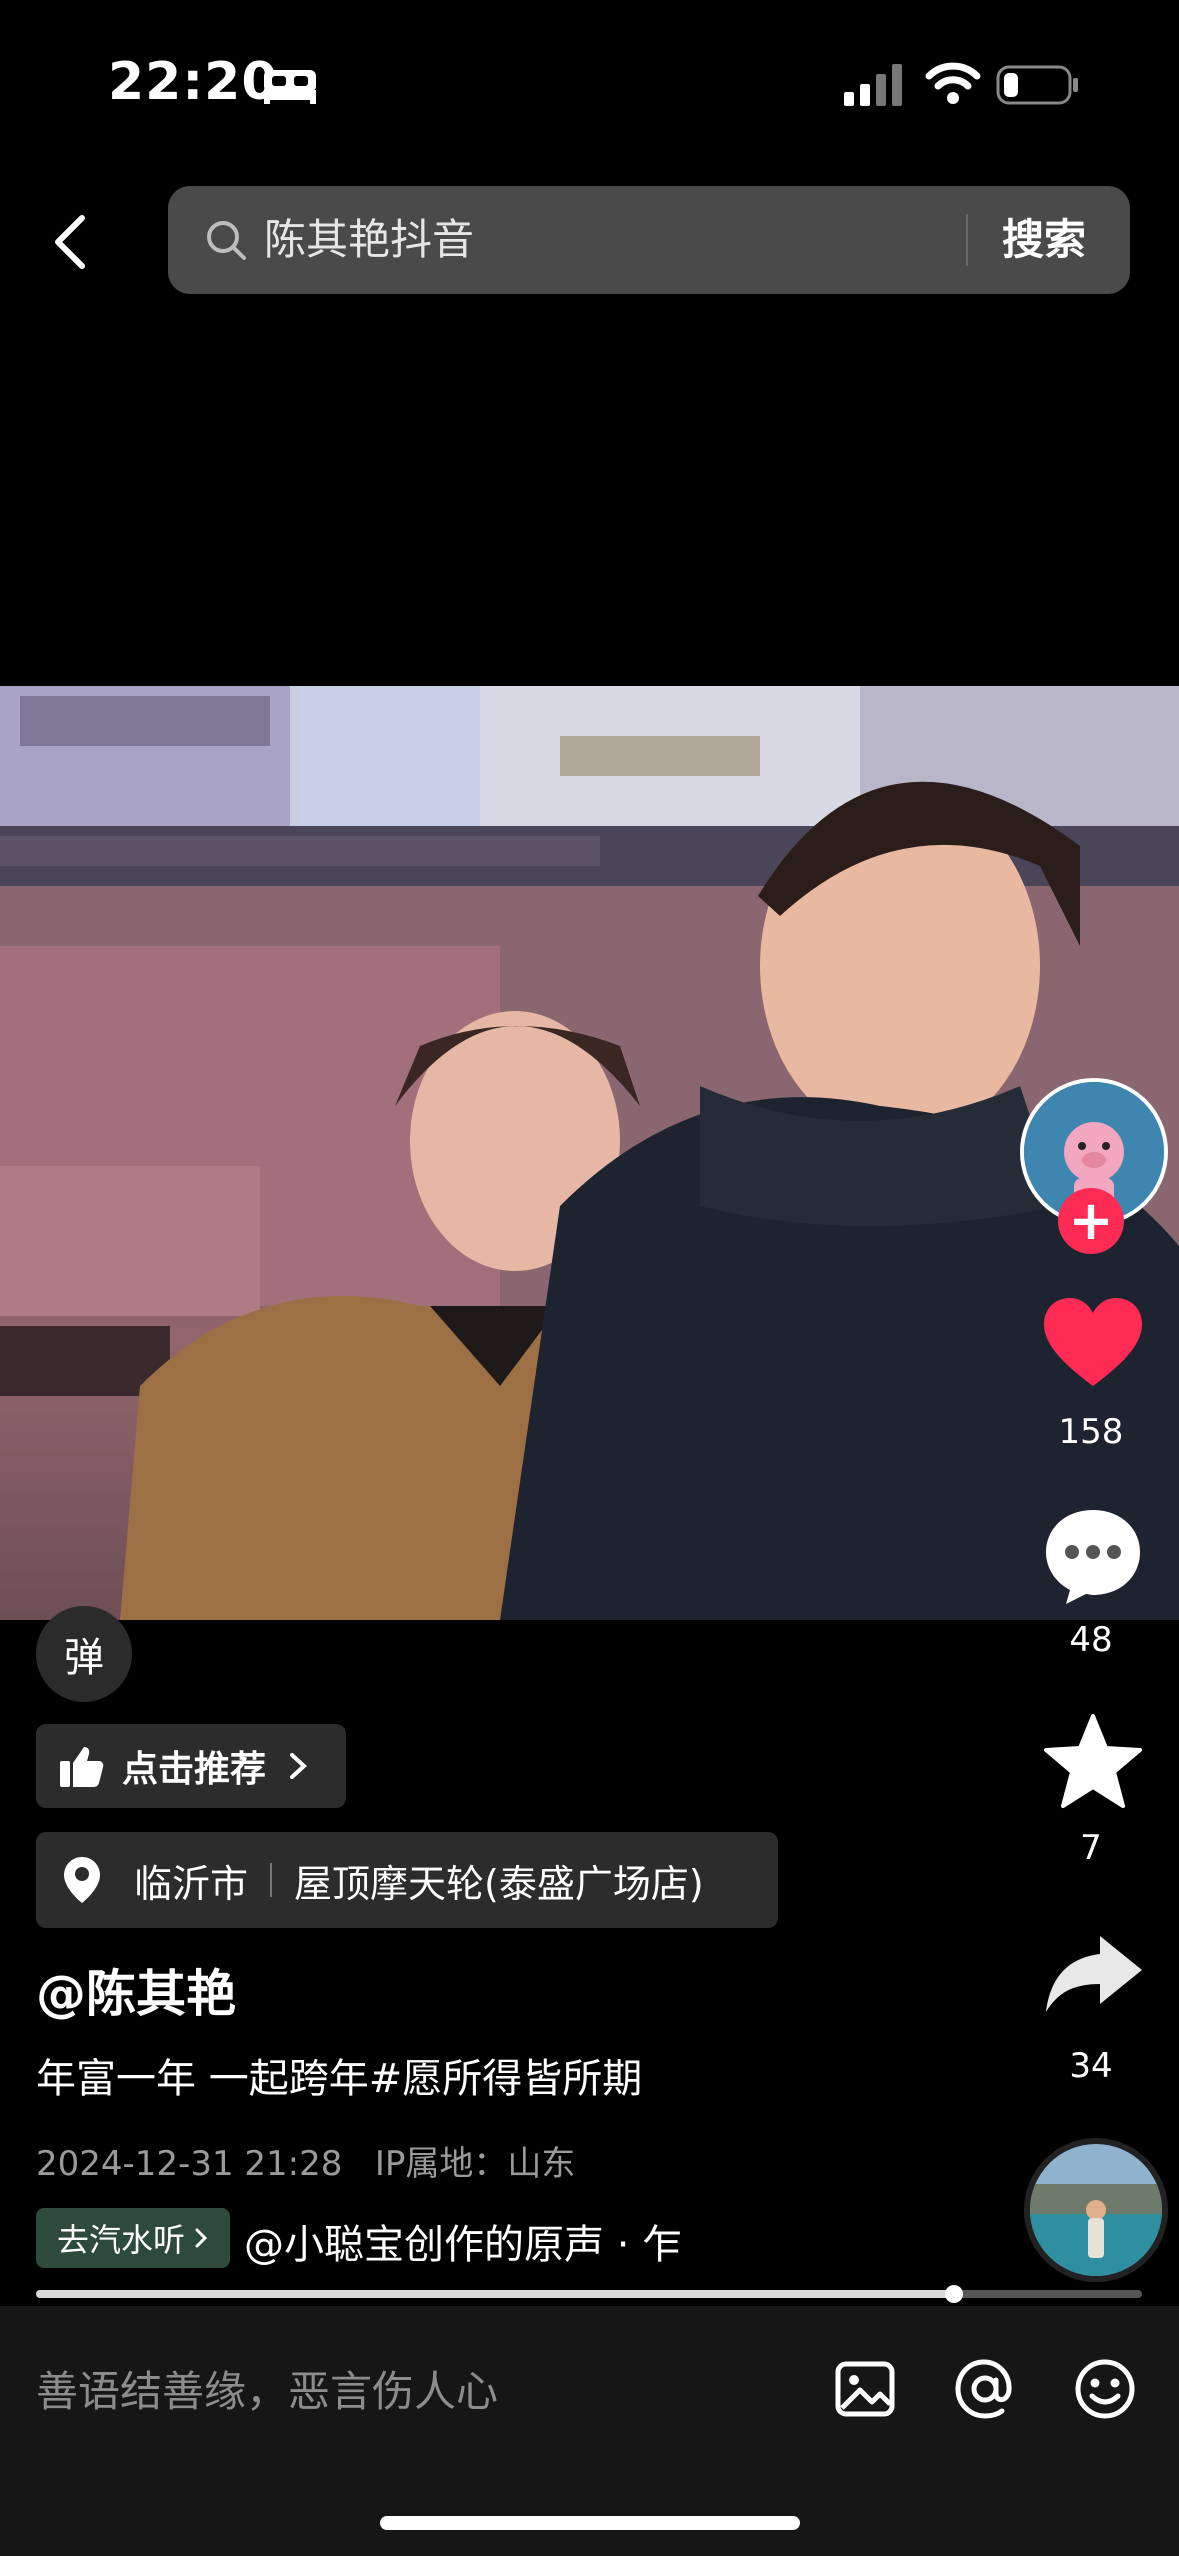 The height and width of the screenshot is (2556, 1179). Describe the element at coordinates (985, 2389) in the screenshot. I see `mention-at-icon` at that location.